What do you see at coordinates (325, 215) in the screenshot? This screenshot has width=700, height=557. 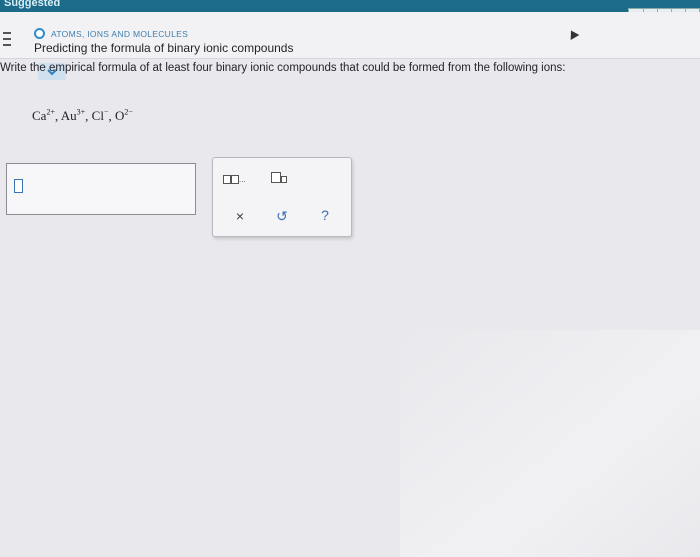 I see `help-button: ?` at bounding box center [325, 215].